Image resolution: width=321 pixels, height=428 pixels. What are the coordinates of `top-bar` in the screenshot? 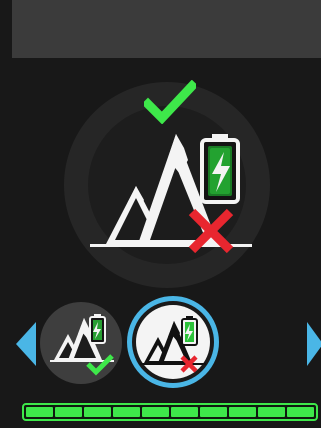 It's located at (166, 29).